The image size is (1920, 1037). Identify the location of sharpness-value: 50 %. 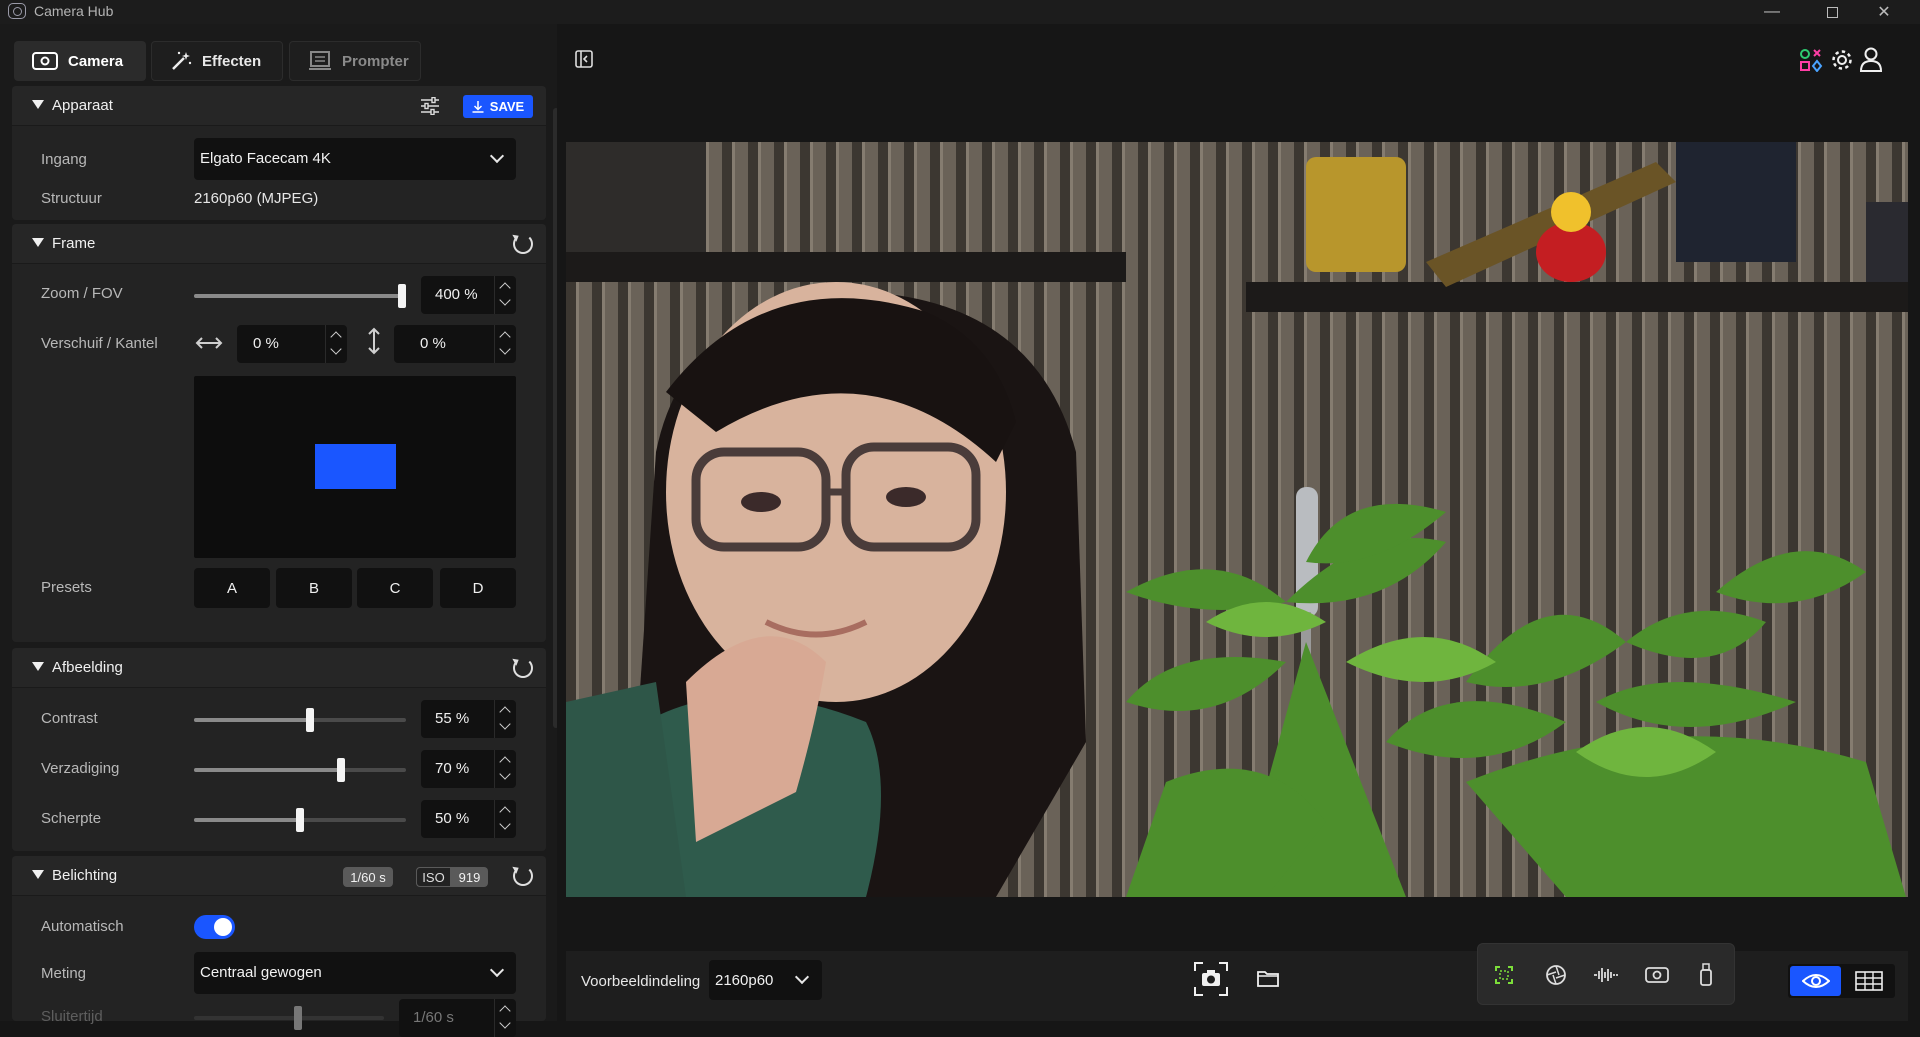
(452, 818).